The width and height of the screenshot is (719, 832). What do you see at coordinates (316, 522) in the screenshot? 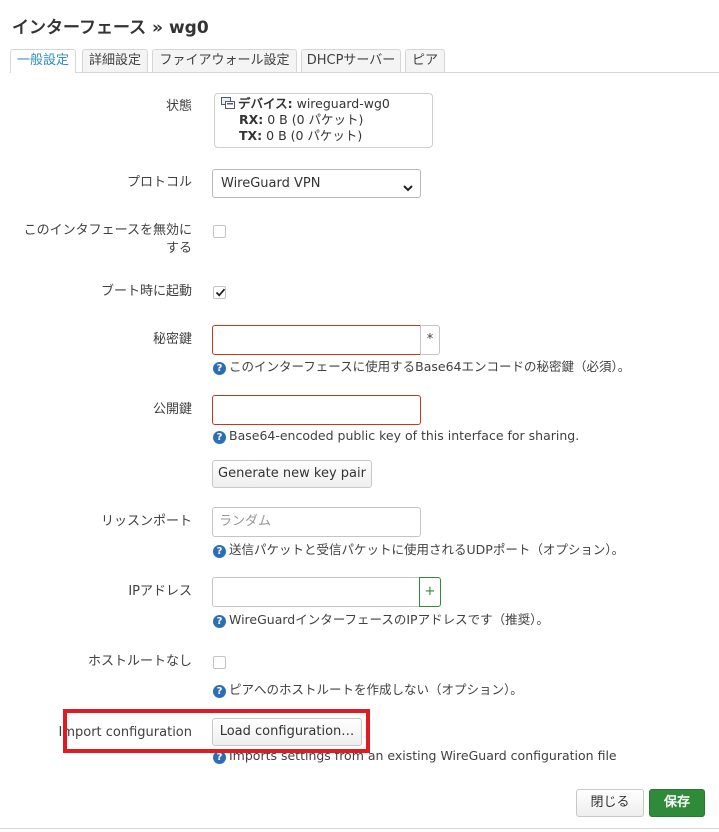
I see `listen-port-input: ランダム` at bounding box center [316, 522].